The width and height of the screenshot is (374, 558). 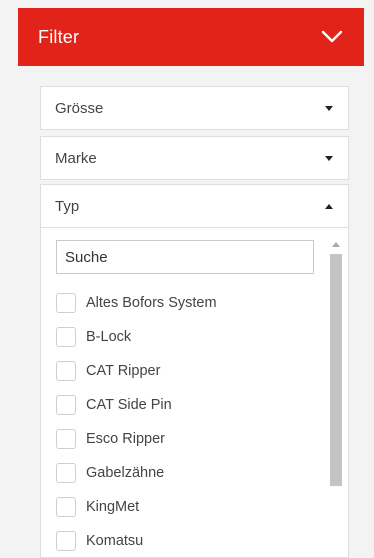 I want to click on option-label: CAT Side Pin, so click(x=129, y=405).